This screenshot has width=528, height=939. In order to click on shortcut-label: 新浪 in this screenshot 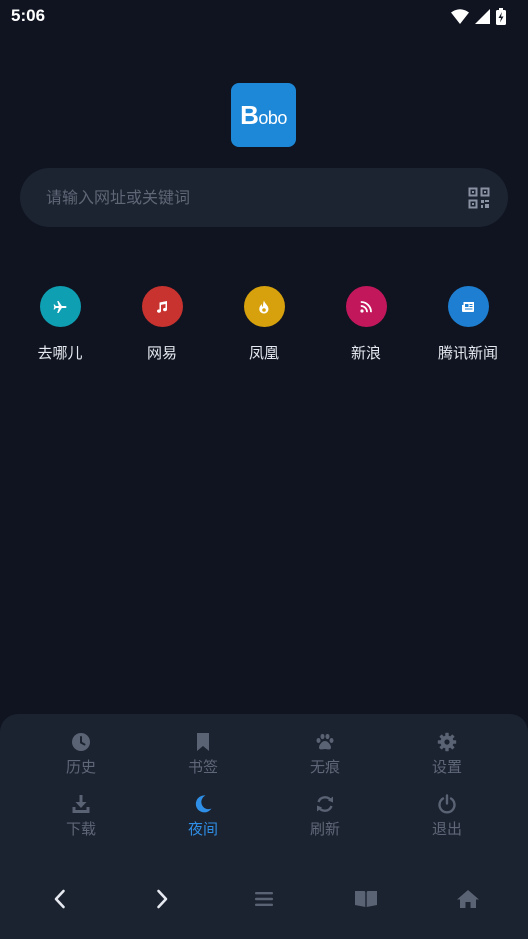, I will do `click(365, 353)`.